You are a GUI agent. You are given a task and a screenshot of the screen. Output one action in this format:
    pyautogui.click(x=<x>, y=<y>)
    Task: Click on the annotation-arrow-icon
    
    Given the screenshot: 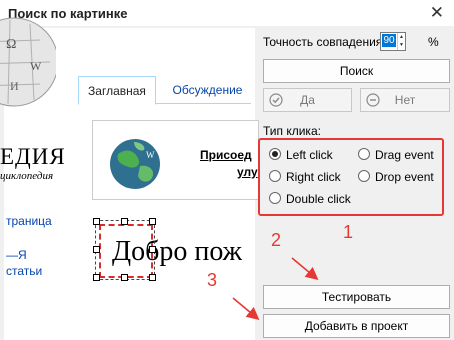 What is the action you would take?
    pyautogui.click(x=275, y=289)
    